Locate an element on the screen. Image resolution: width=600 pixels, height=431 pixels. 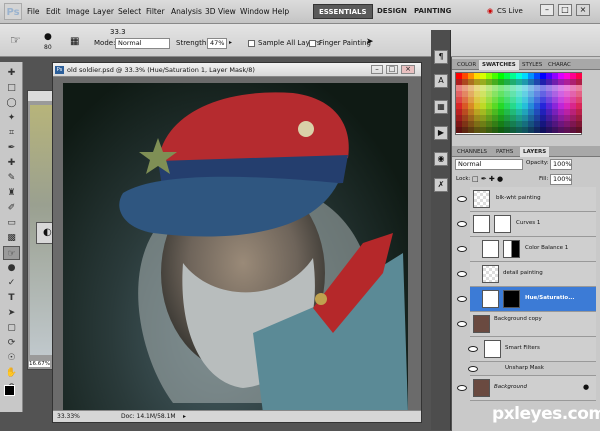
path-select-tool-icon: ➤ is located at coordinates (11, 313).